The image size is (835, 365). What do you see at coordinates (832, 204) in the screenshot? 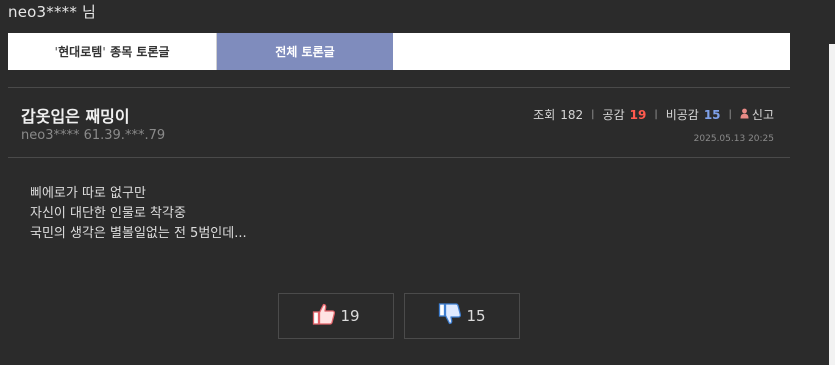
I see `scrollbar` at bounding box center [832, 204].